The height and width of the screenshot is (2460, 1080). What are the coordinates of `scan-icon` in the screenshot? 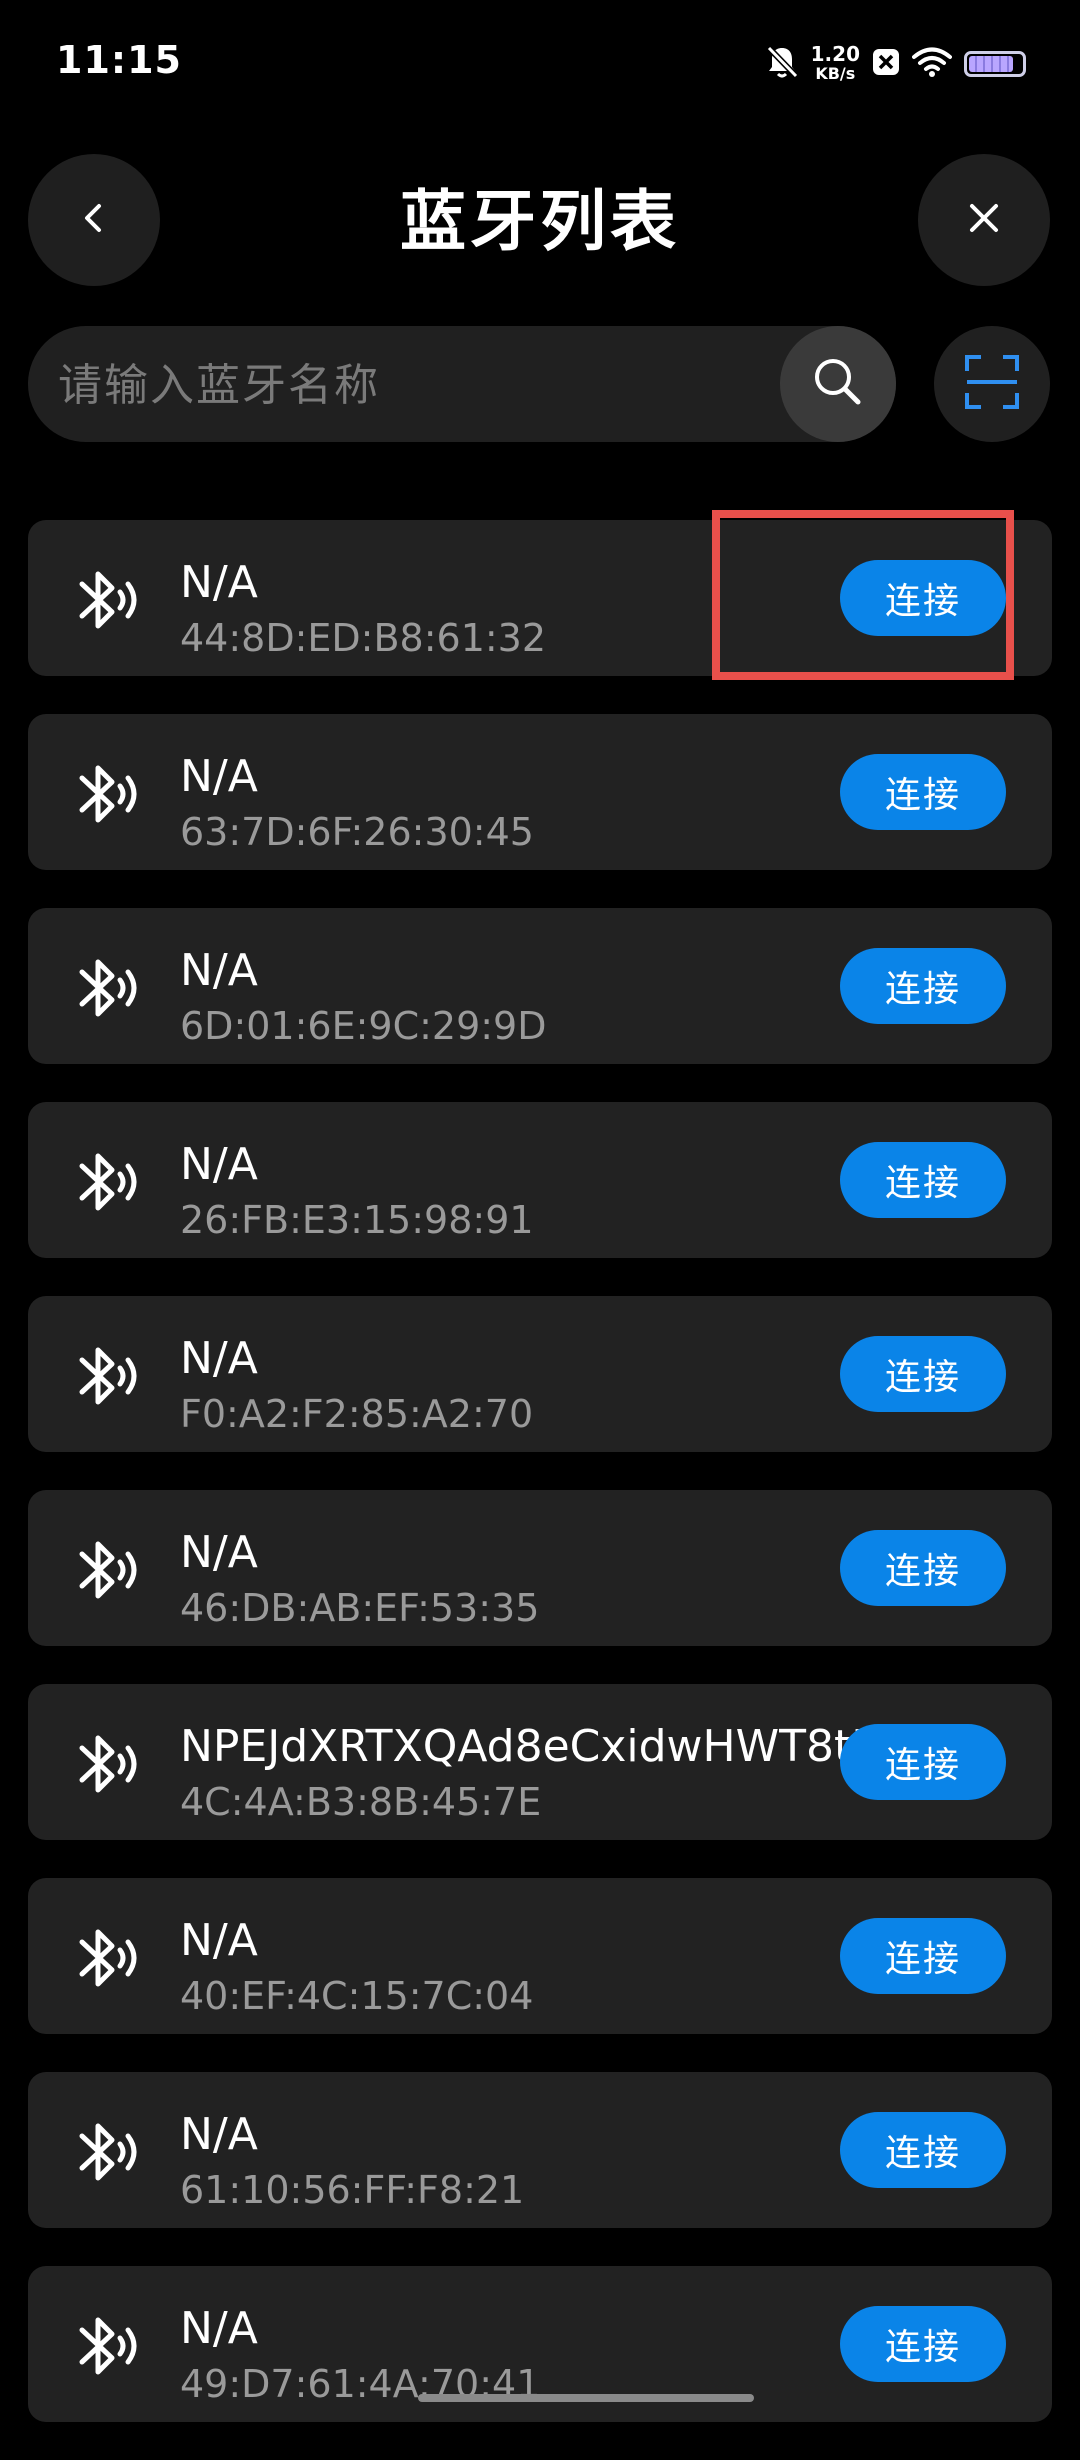 It's located at (992, 384).